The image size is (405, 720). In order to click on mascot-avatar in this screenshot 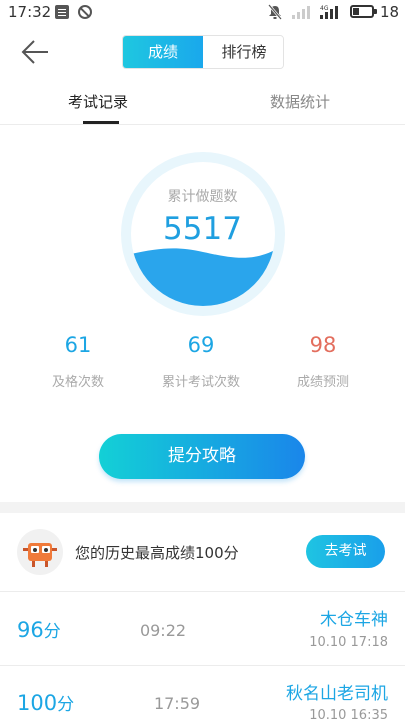, I will do `click(40, 552)`.